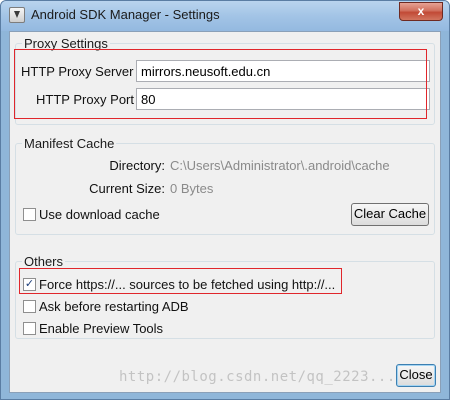  What do you see at coordinates (66, 43) in the screenshot?
I see `proxy-settings-legend: Proxy Settings` at bounding box center [66, 43].